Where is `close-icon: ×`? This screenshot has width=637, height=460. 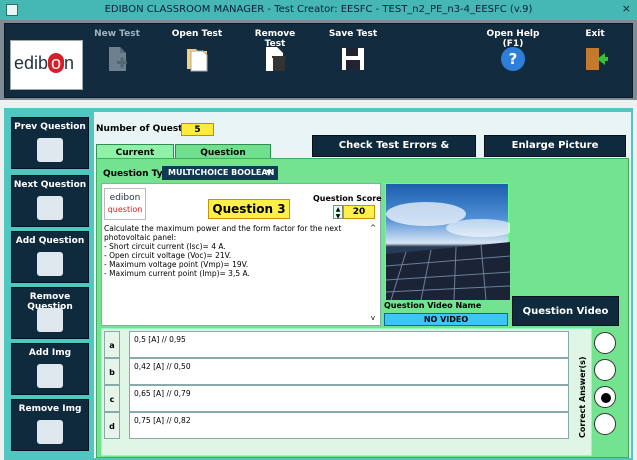 close-icon: × is located at coordinates (626, 8).